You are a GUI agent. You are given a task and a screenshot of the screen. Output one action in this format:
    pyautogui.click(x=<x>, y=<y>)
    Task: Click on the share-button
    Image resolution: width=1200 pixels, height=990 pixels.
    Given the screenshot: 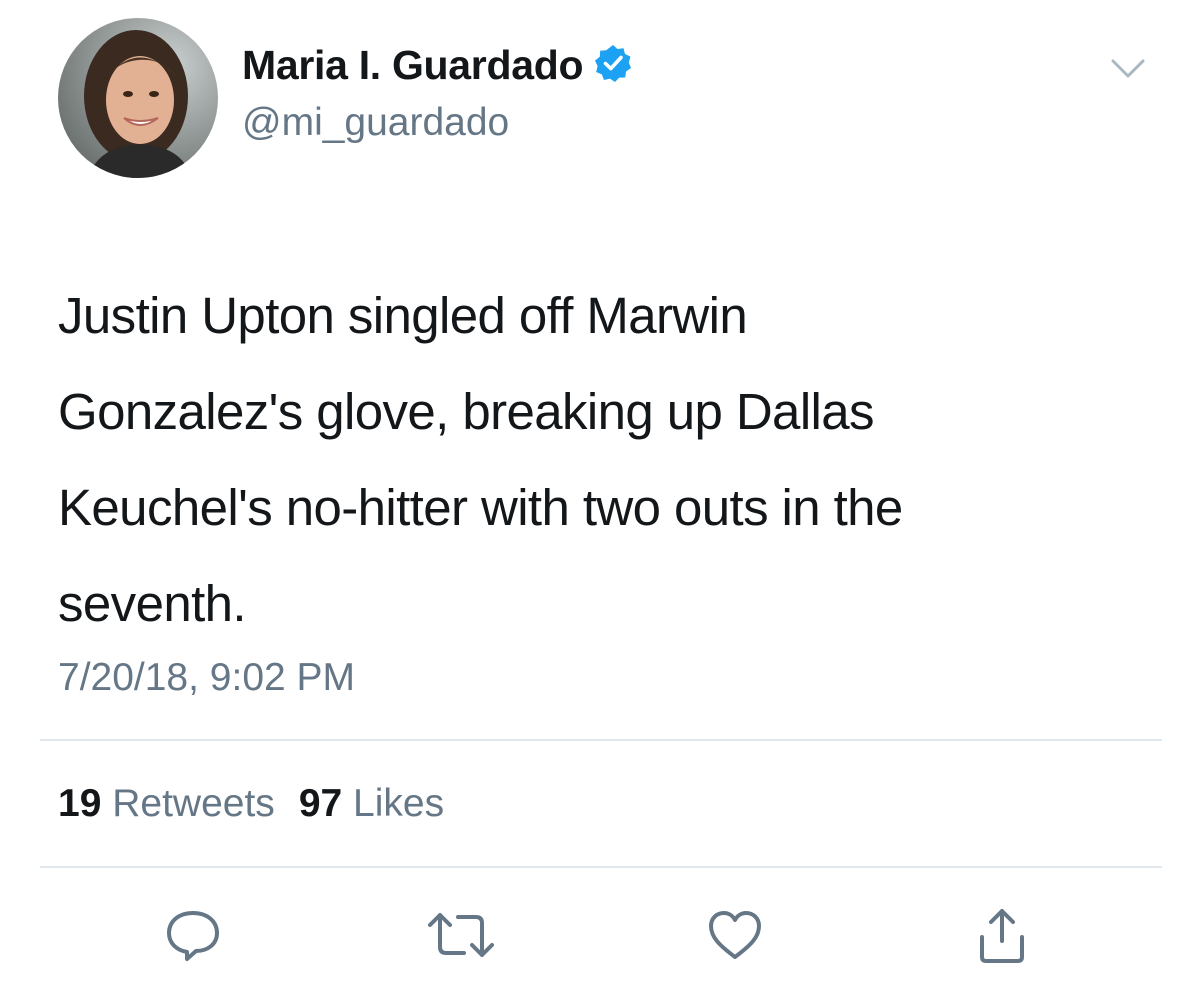 What is the action you would take?
    pyautogui.click(x=1002, y=935)
    